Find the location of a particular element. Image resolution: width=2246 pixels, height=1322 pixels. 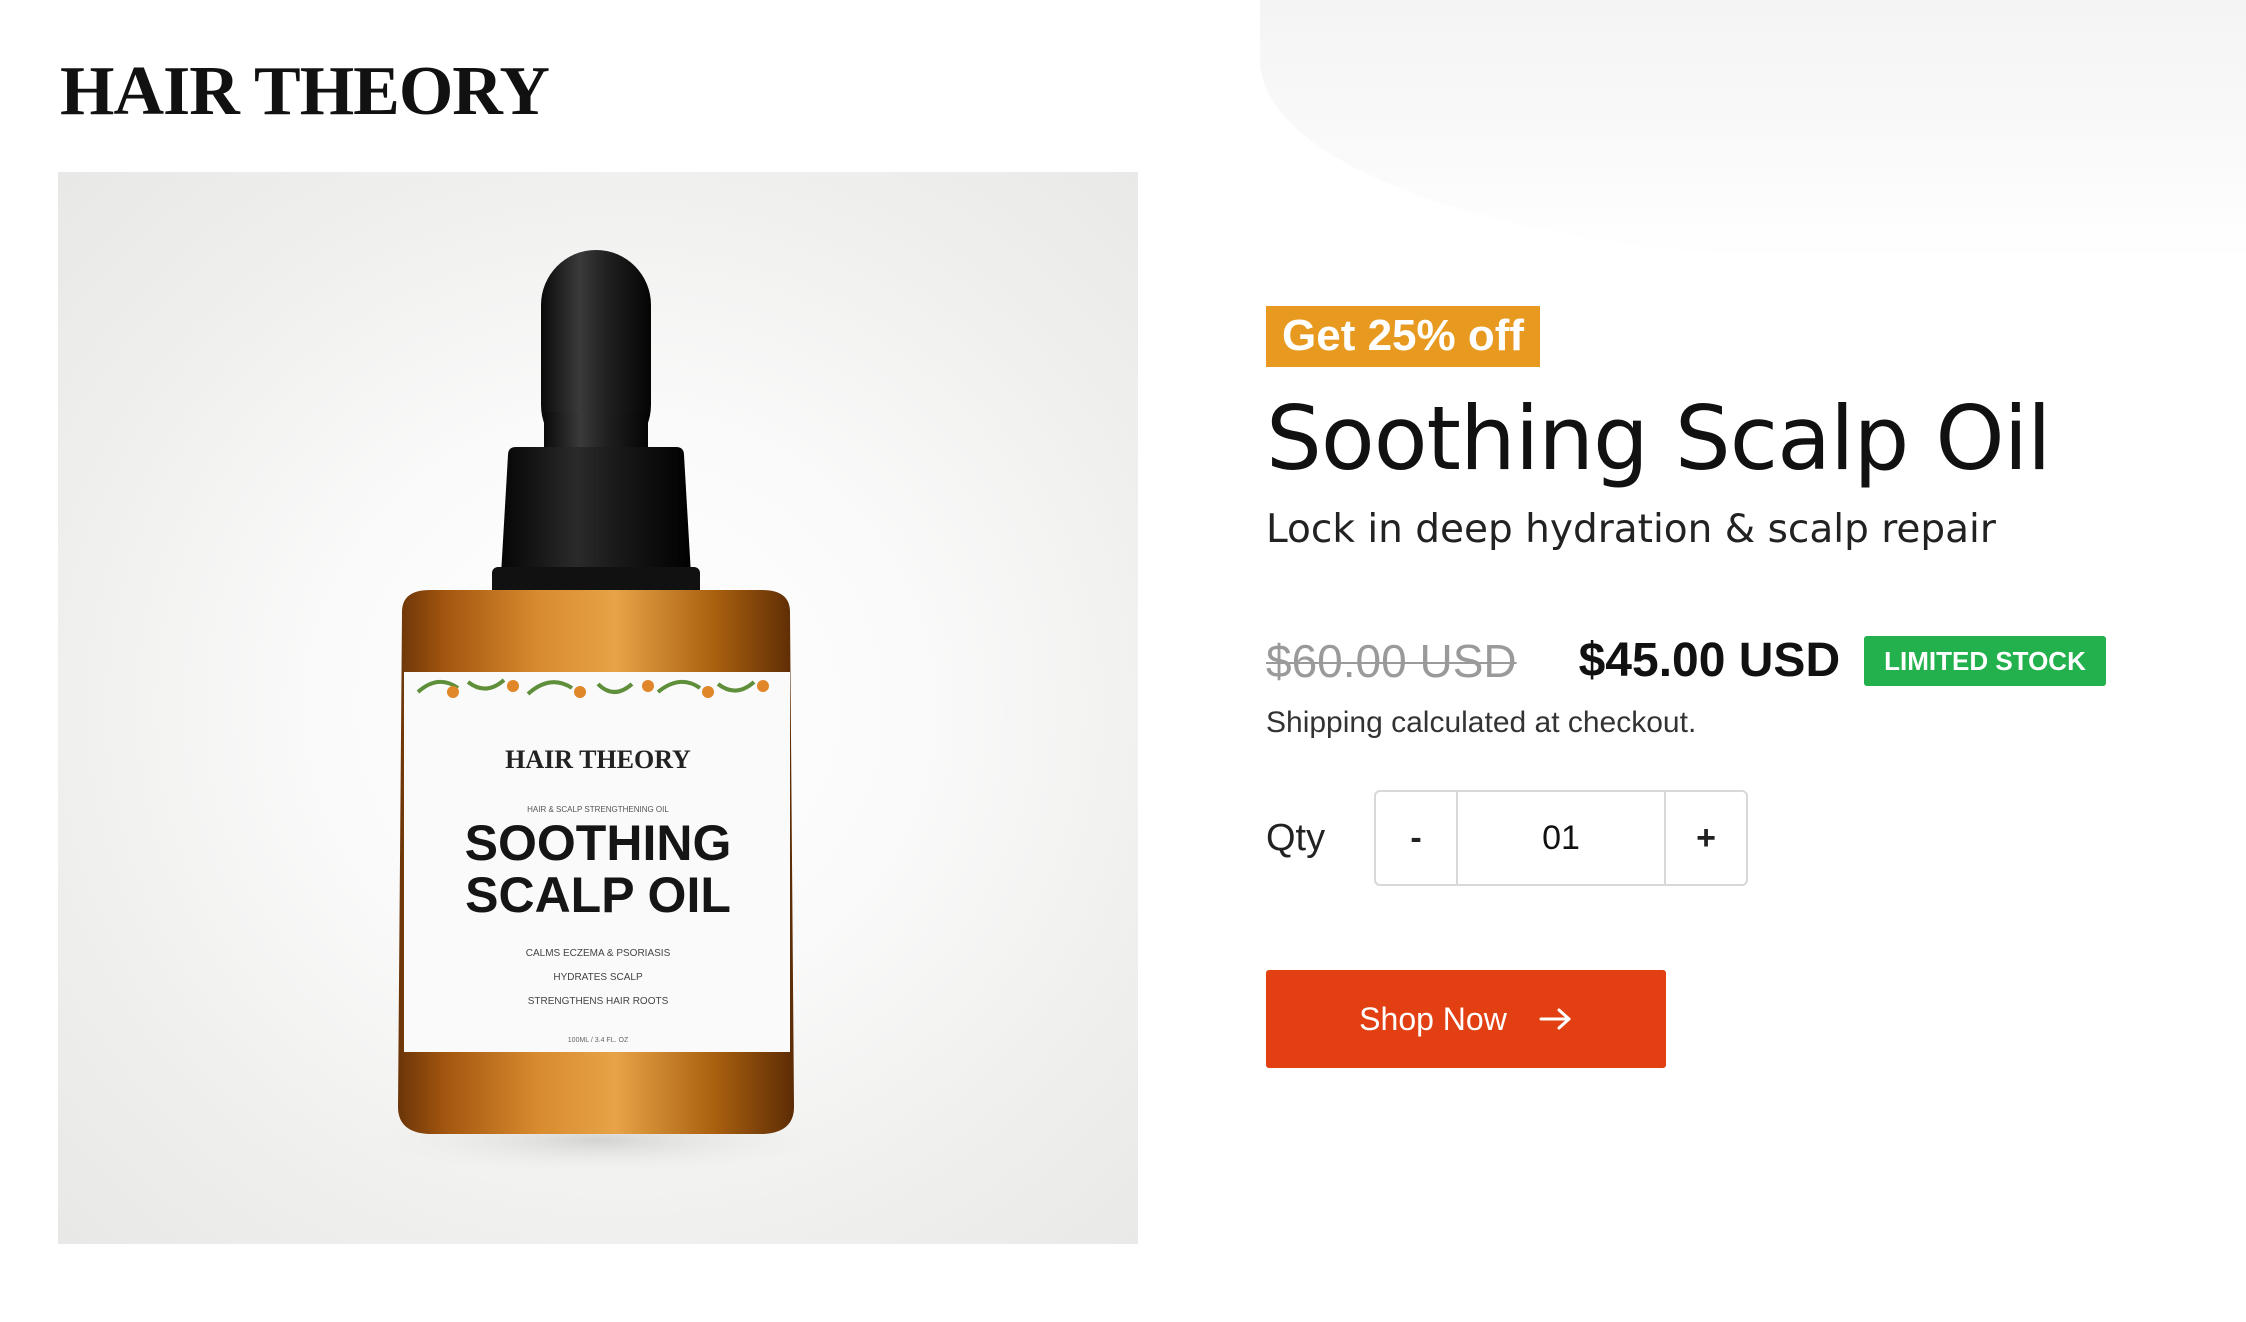

sale-price: $45.00 USD is located at coordinates (1709, 660).